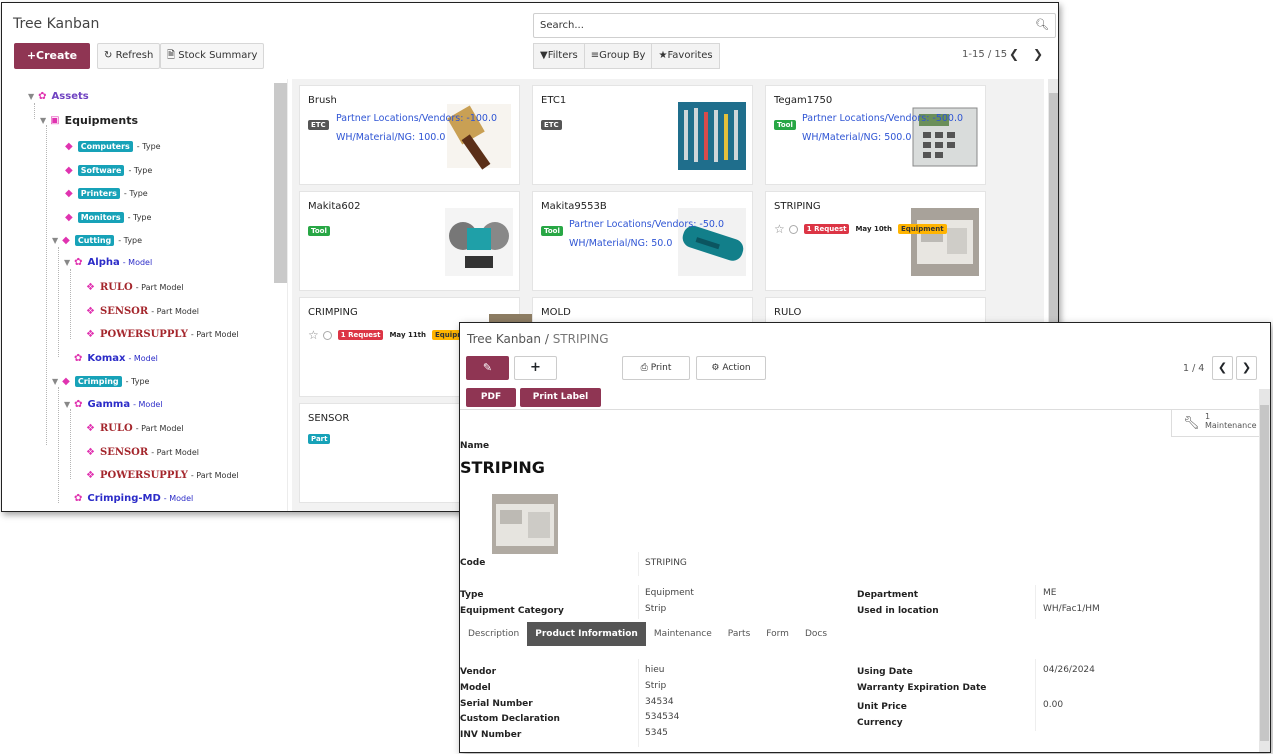  Describe the element at coordinates (619, 56) in the screenshot. I see `group-by-button: ≡Group By` at that location.